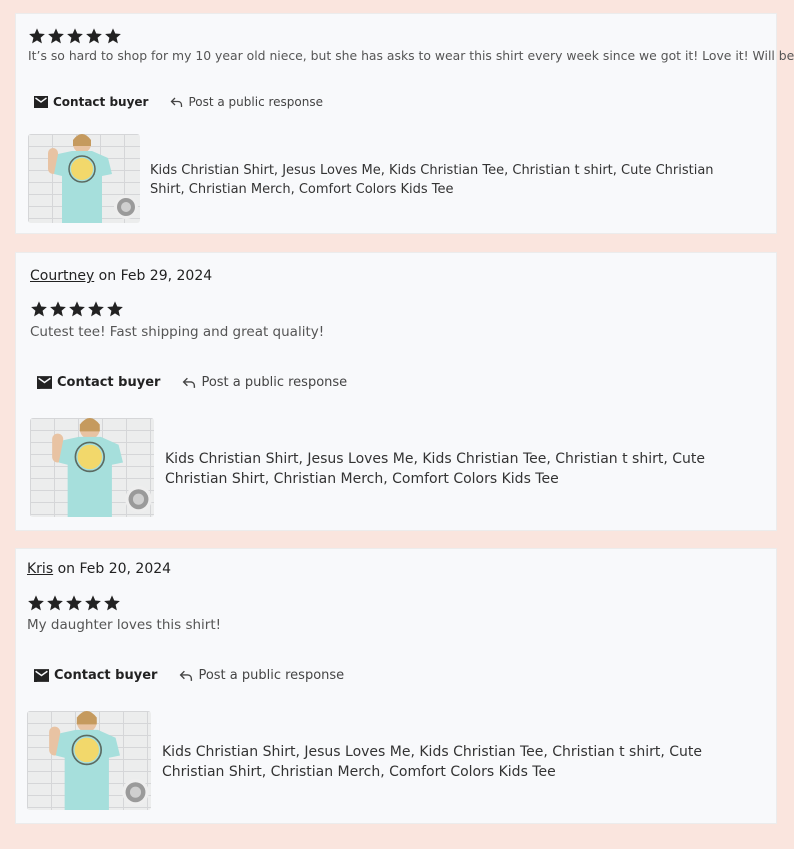  What do you see at coordinates (62, 276) in the screenshot?
I see `reviewer-name-link: Courtney` at bounding box center [62, 276].